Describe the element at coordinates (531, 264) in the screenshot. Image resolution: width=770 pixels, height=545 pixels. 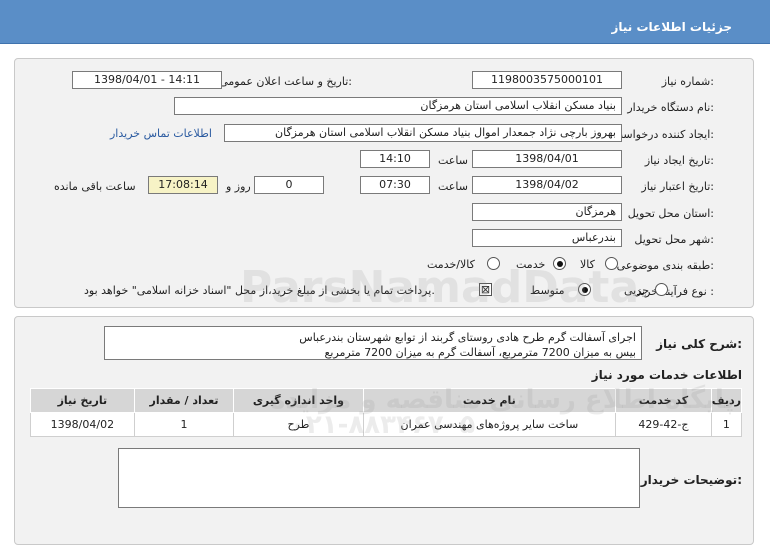
I see `category-service-label: خدمت` at that location.